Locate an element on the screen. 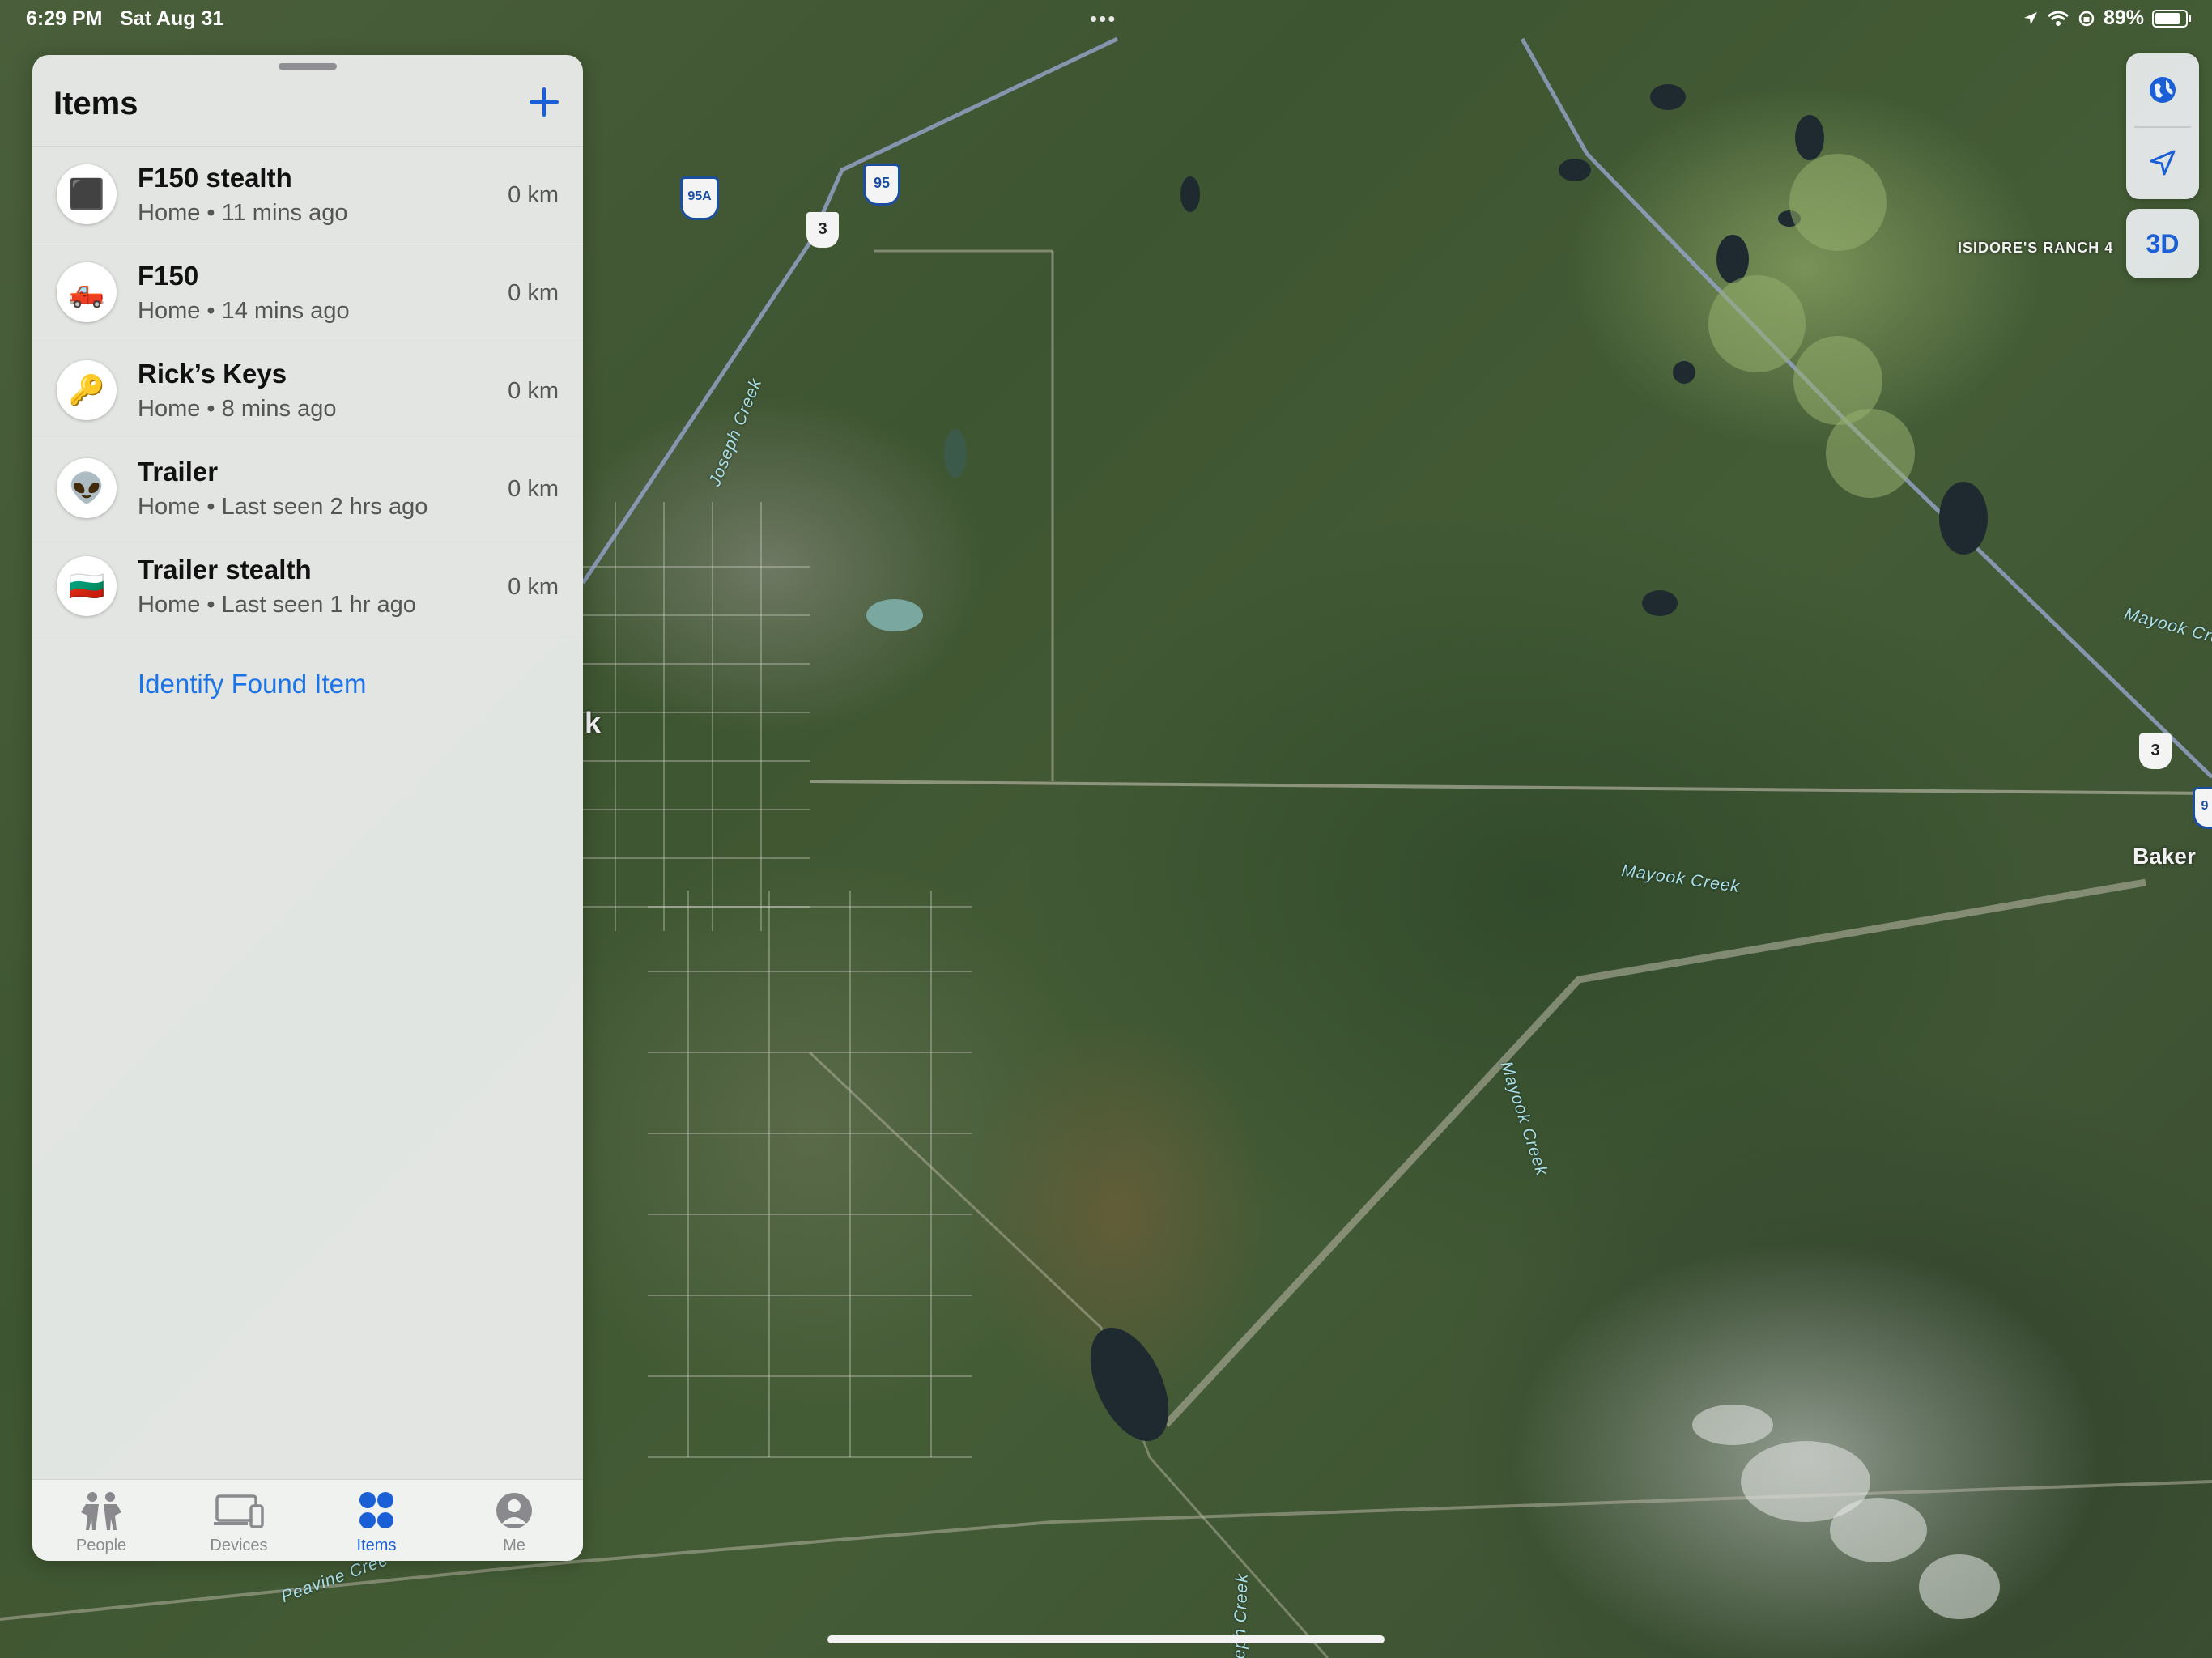 The width and height of the screenshot is (2212, 1658). map-label-partial-town: k is located at coordinates (594, 722).